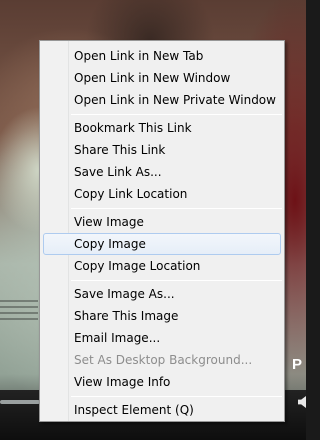  I want to click on menu-item-view-image: View Image, so click(162, 222).